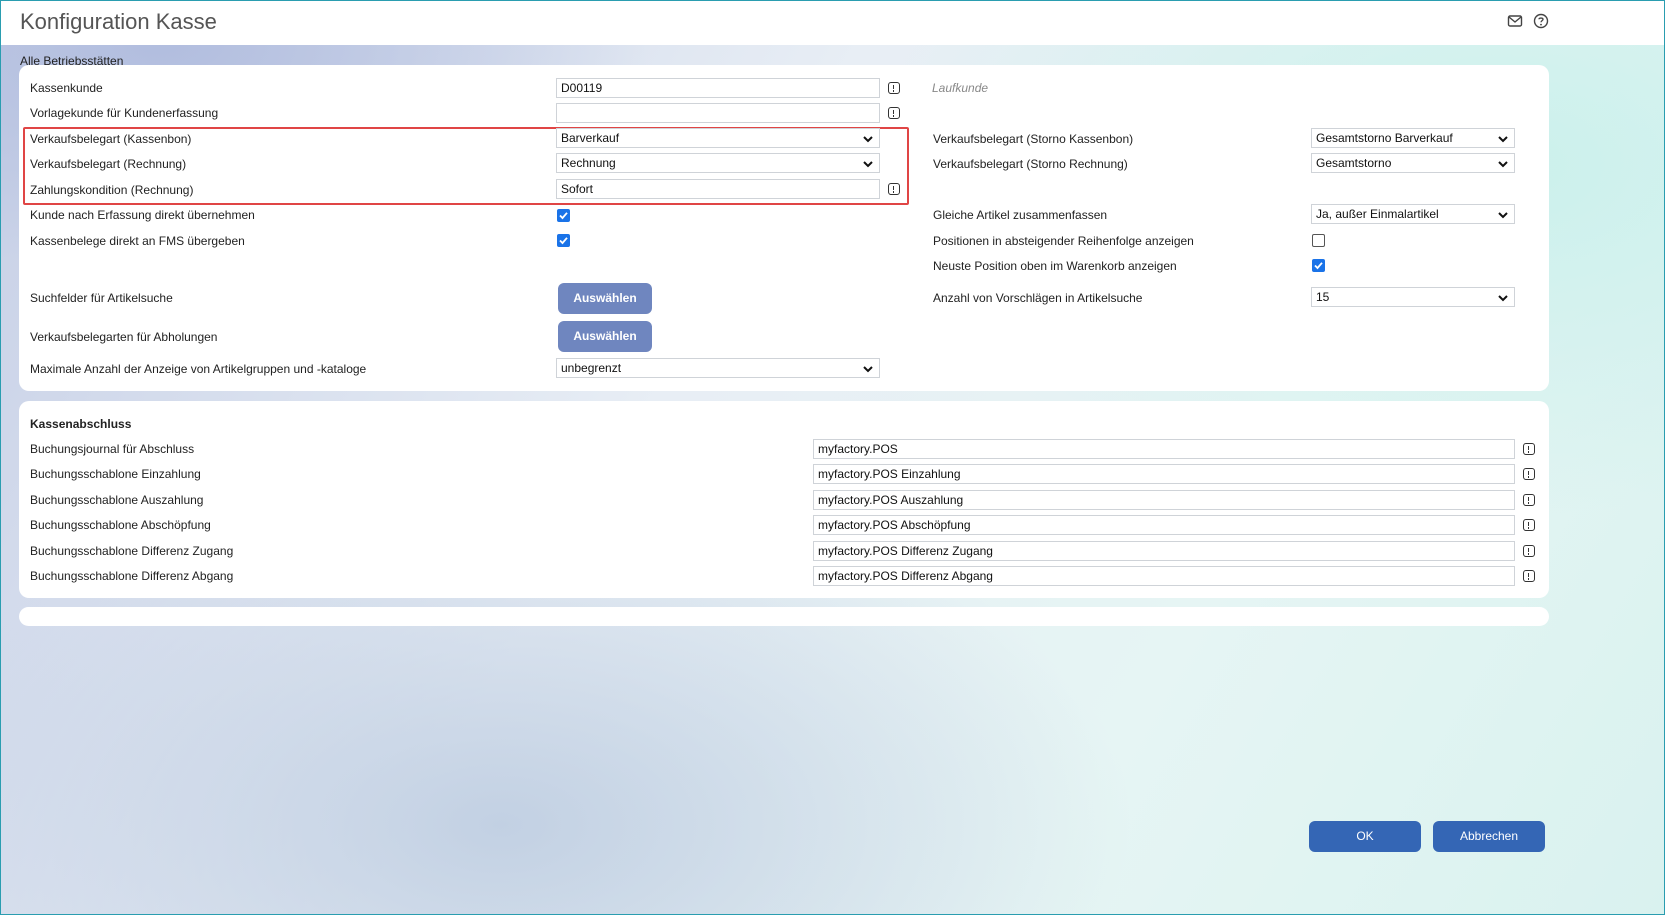 Image resolution: width=1665 pixels, height=915 pixels. What do you see at coordinates (894, 113) in the screenshot?
I see `vorlagekunde-info-icon` at bounding box center [894, 113].